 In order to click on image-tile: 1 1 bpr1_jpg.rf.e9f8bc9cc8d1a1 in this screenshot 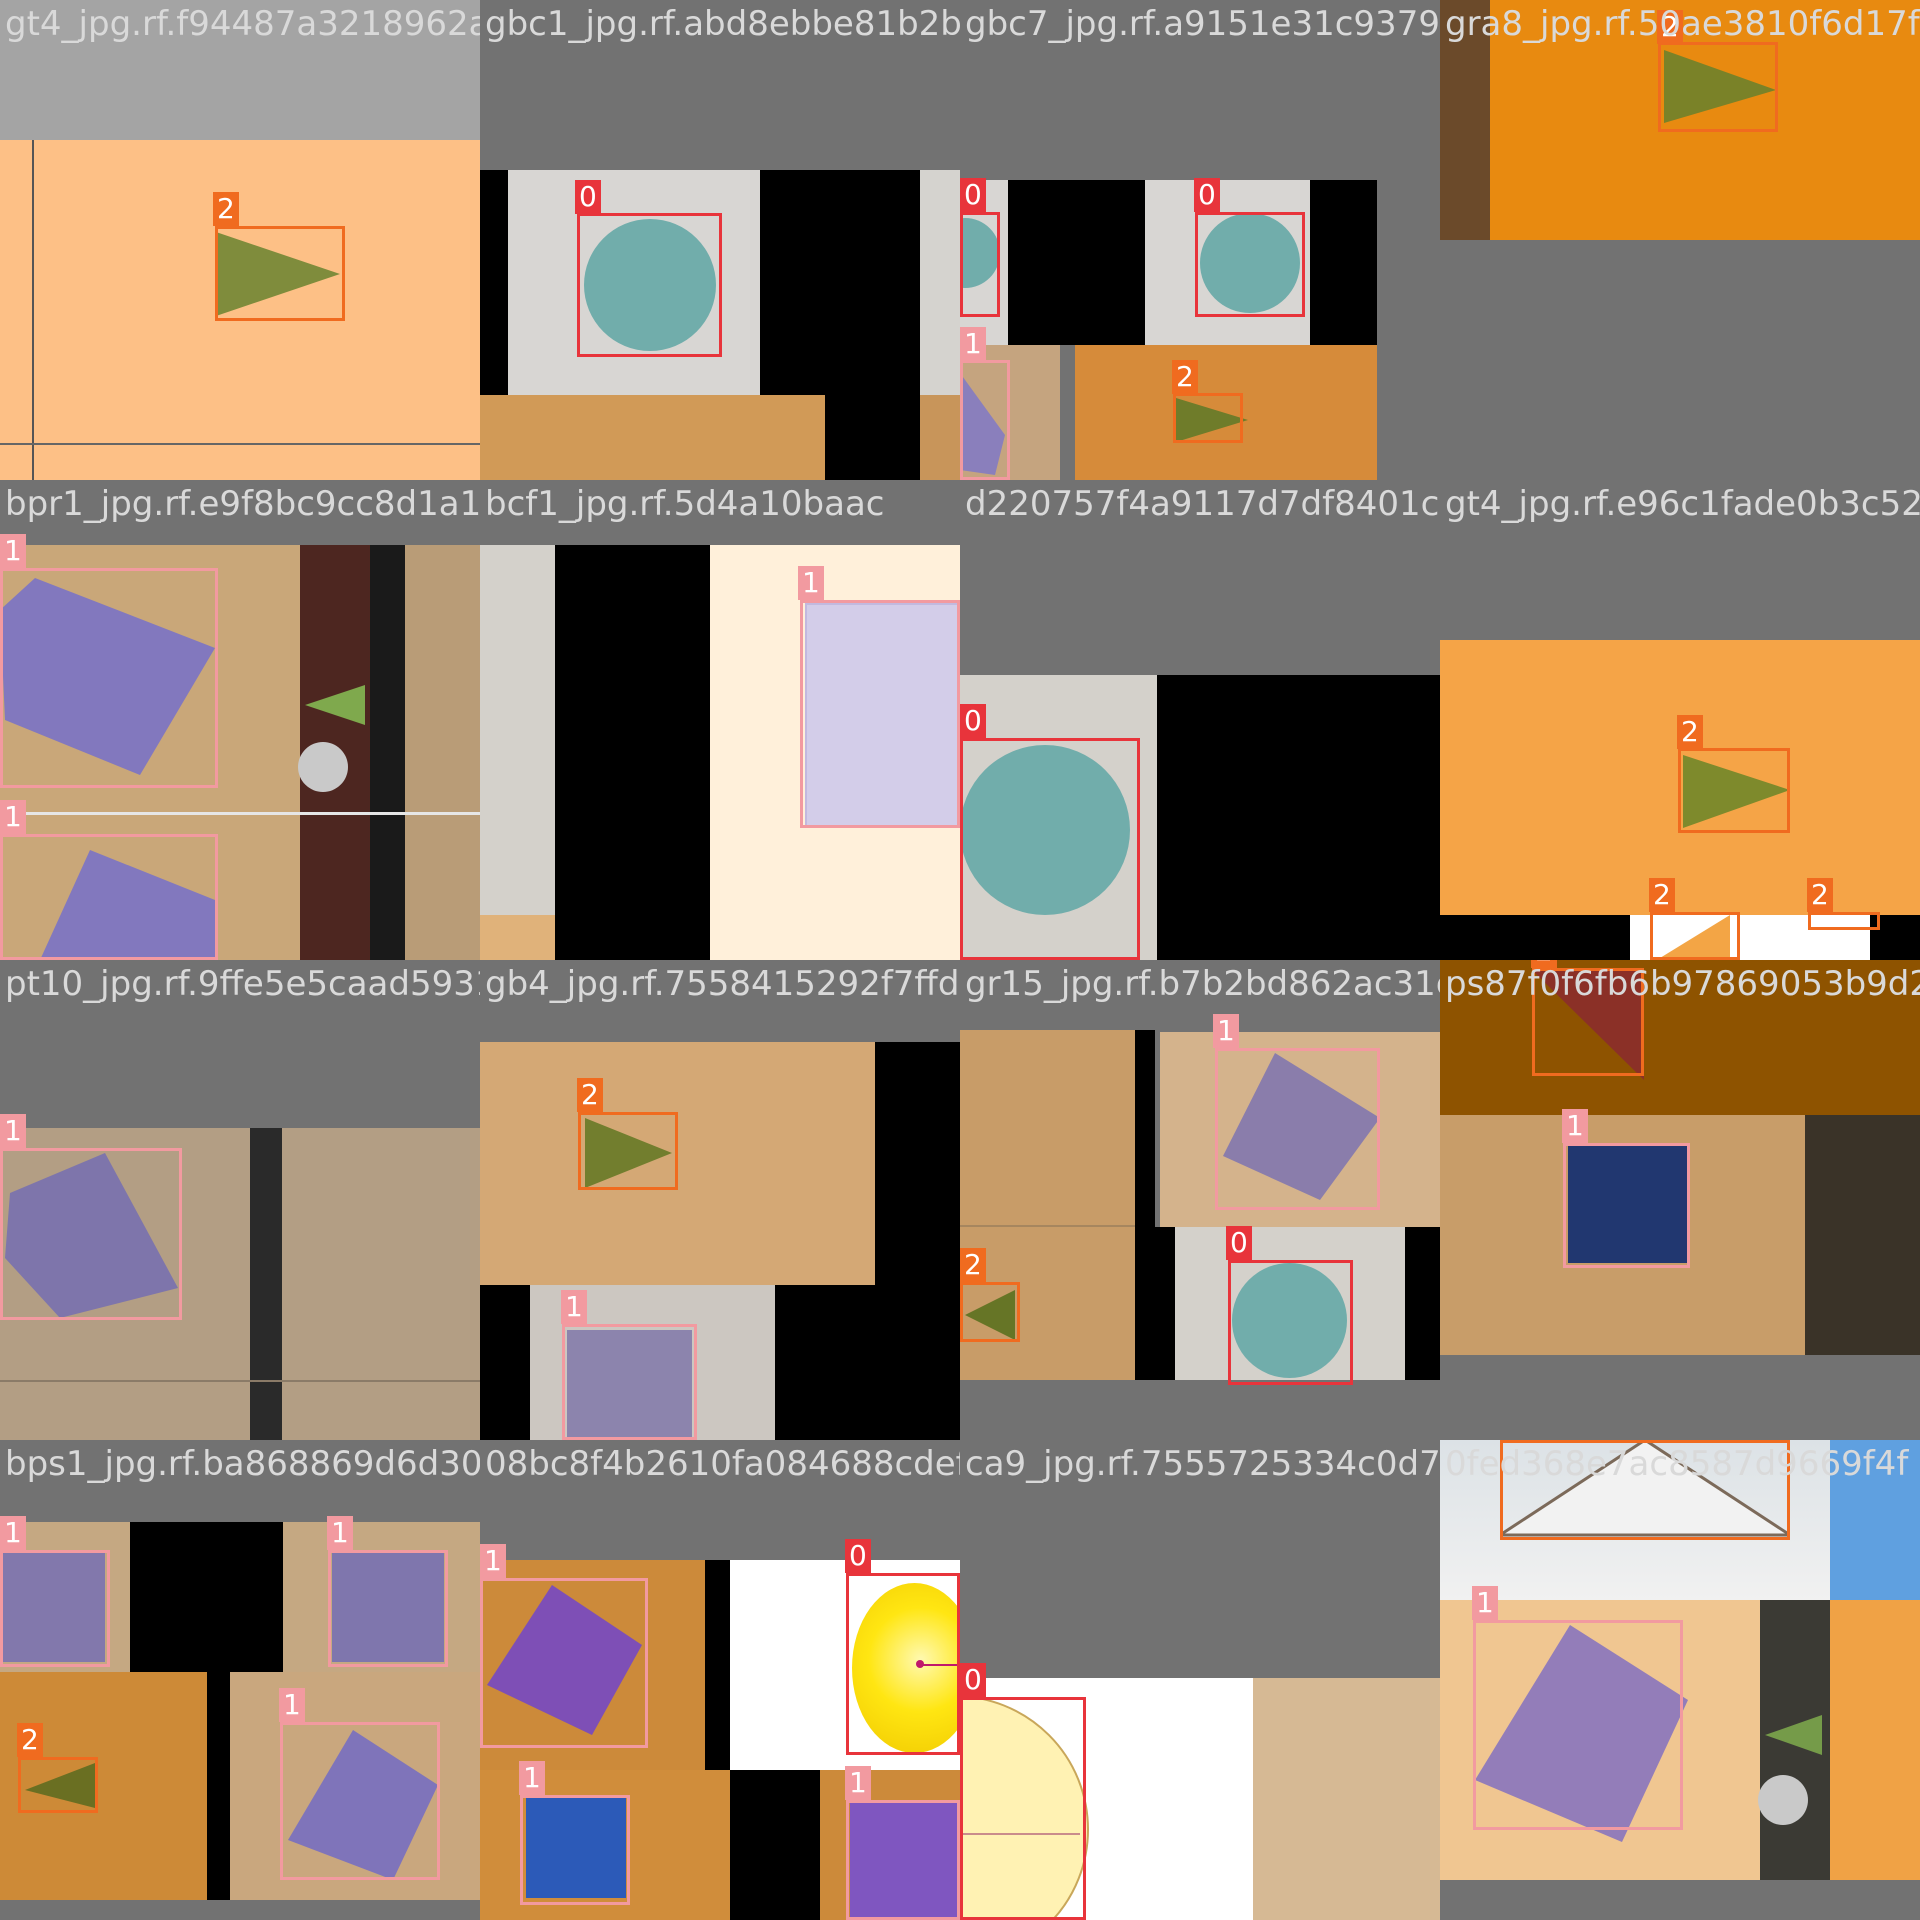, I will do `click(240, 720)`.